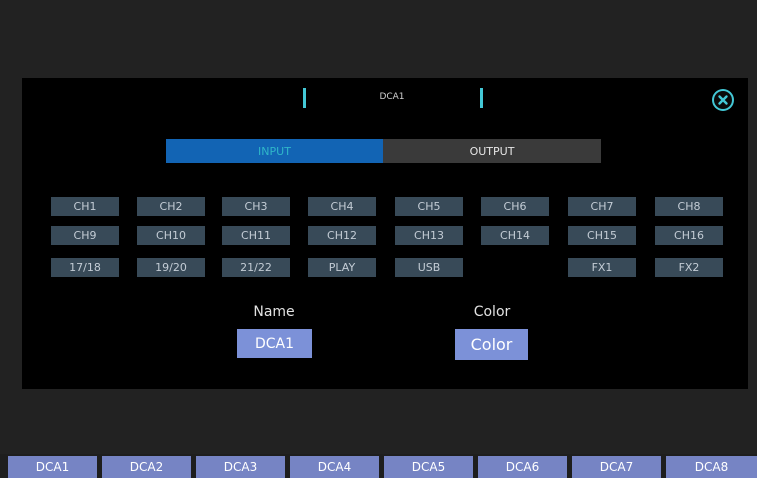  Describe the element at coordinates (492, 151) in the screenshot. I see `tab-output: OUTPUT` at that location.